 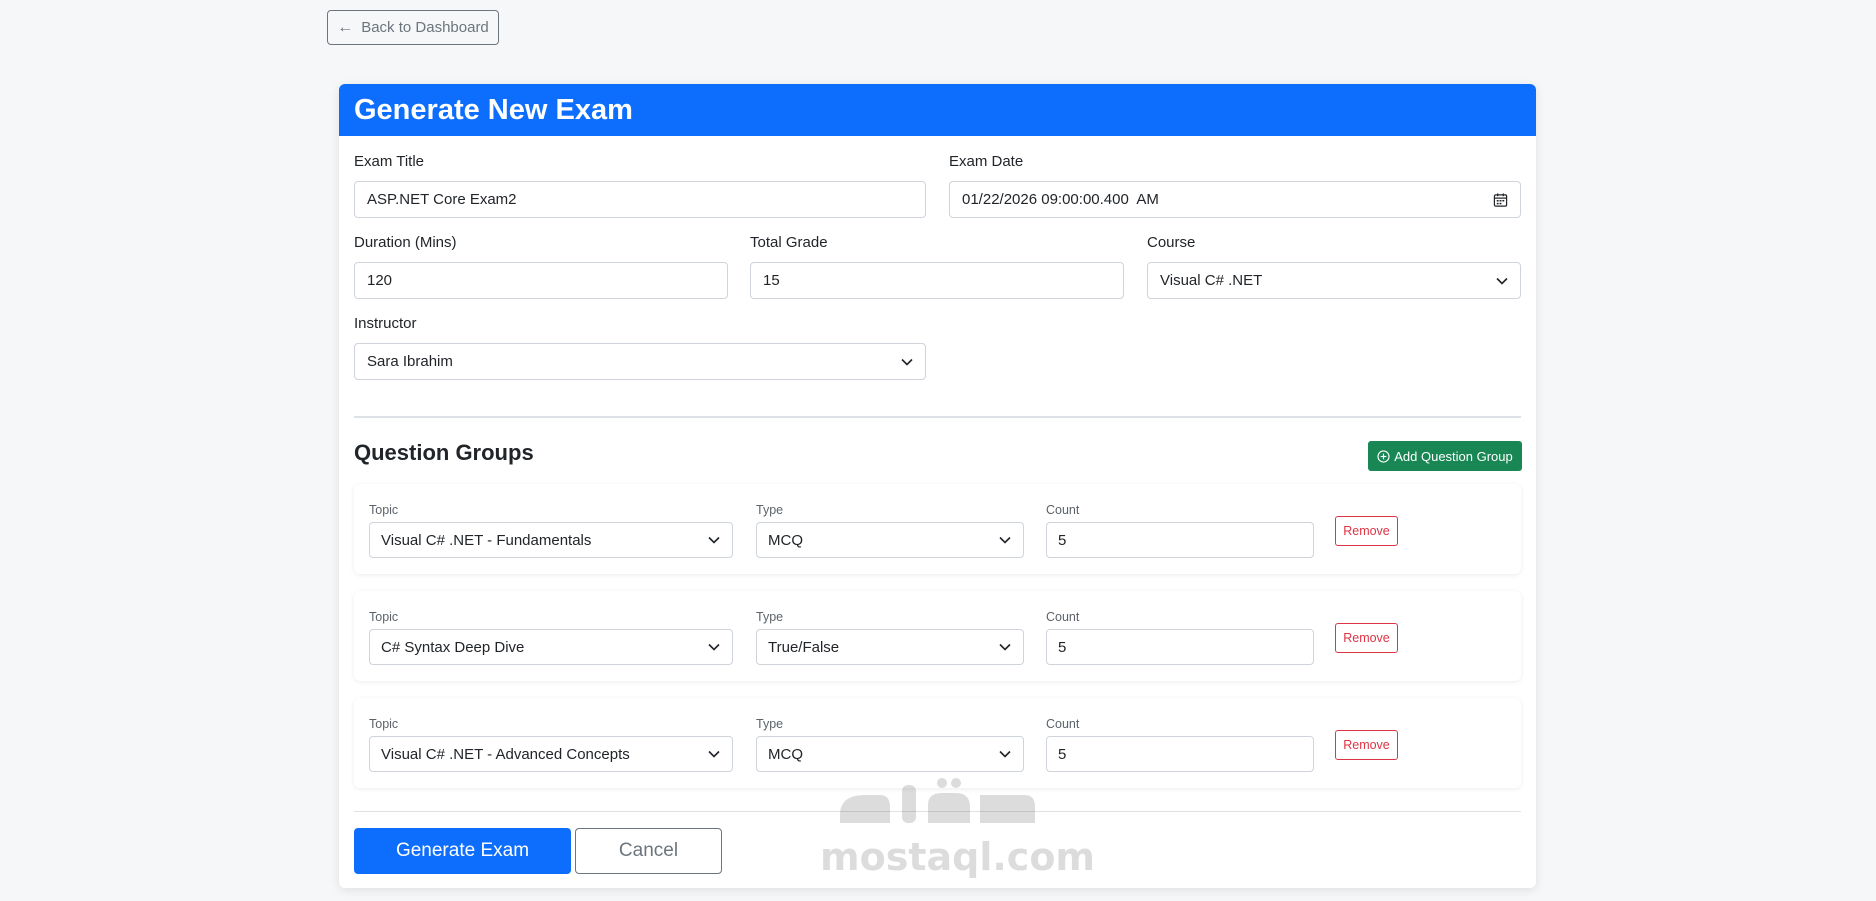 I want to click on exam-title-label: Exam Title, so click(x=389, y=161).